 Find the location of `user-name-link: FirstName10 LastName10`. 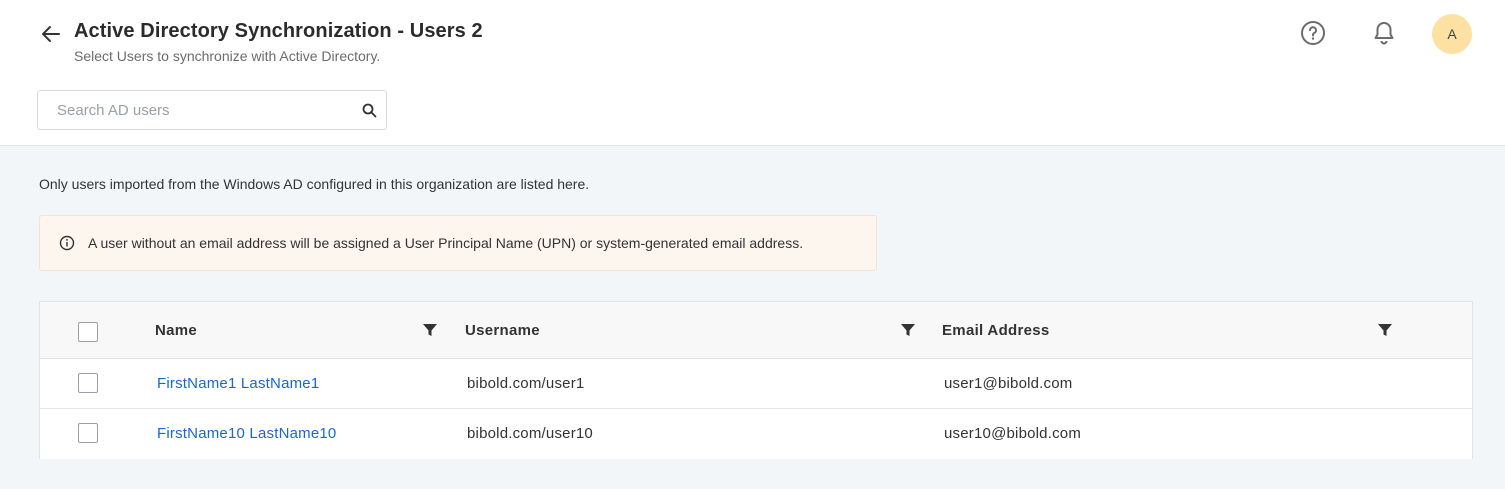

user-name-link: FirstName10 LastName10 is located at coordinates (246, 433).